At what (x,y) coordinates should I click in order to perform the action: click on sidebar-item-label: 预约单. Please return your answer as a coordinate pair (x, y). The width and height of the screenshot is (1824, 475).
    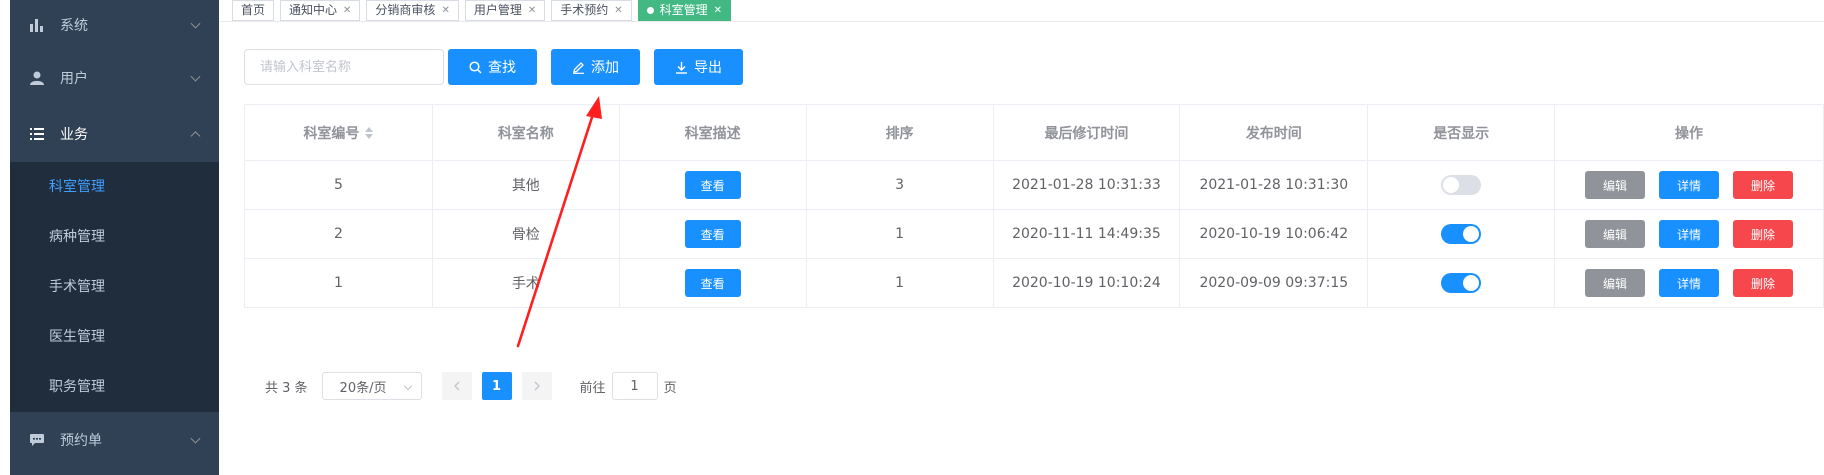
    Looking at the image, I should click on (81, 441).